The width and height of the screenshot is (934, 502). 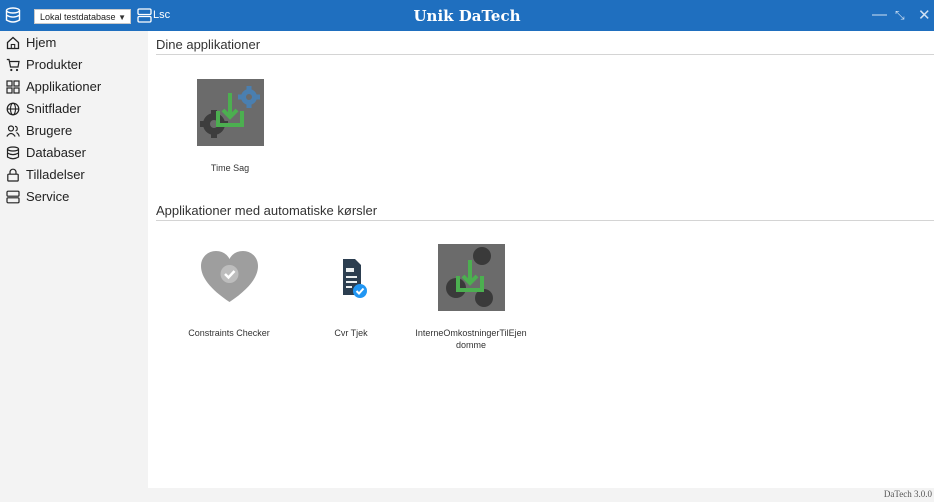 I want to click on sidebar-item-hjem: Hjem, so click(x=74, y=43).